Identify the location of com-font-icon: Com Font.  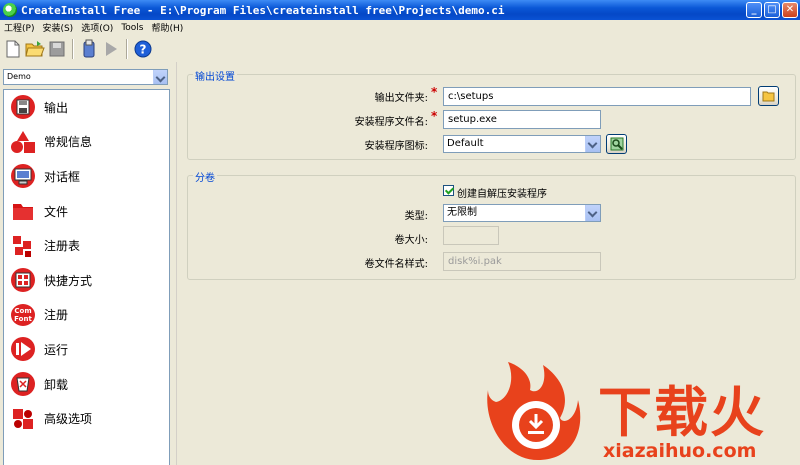
(23, 315).